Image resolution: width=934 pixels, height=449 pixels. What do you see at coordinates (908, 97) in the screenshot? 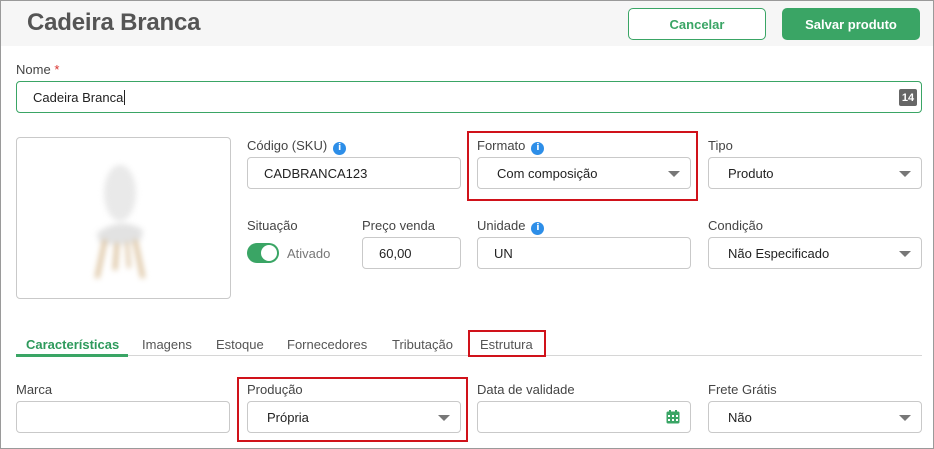
I see `char-counter-badge: 14` at bounding box center [908, 97].